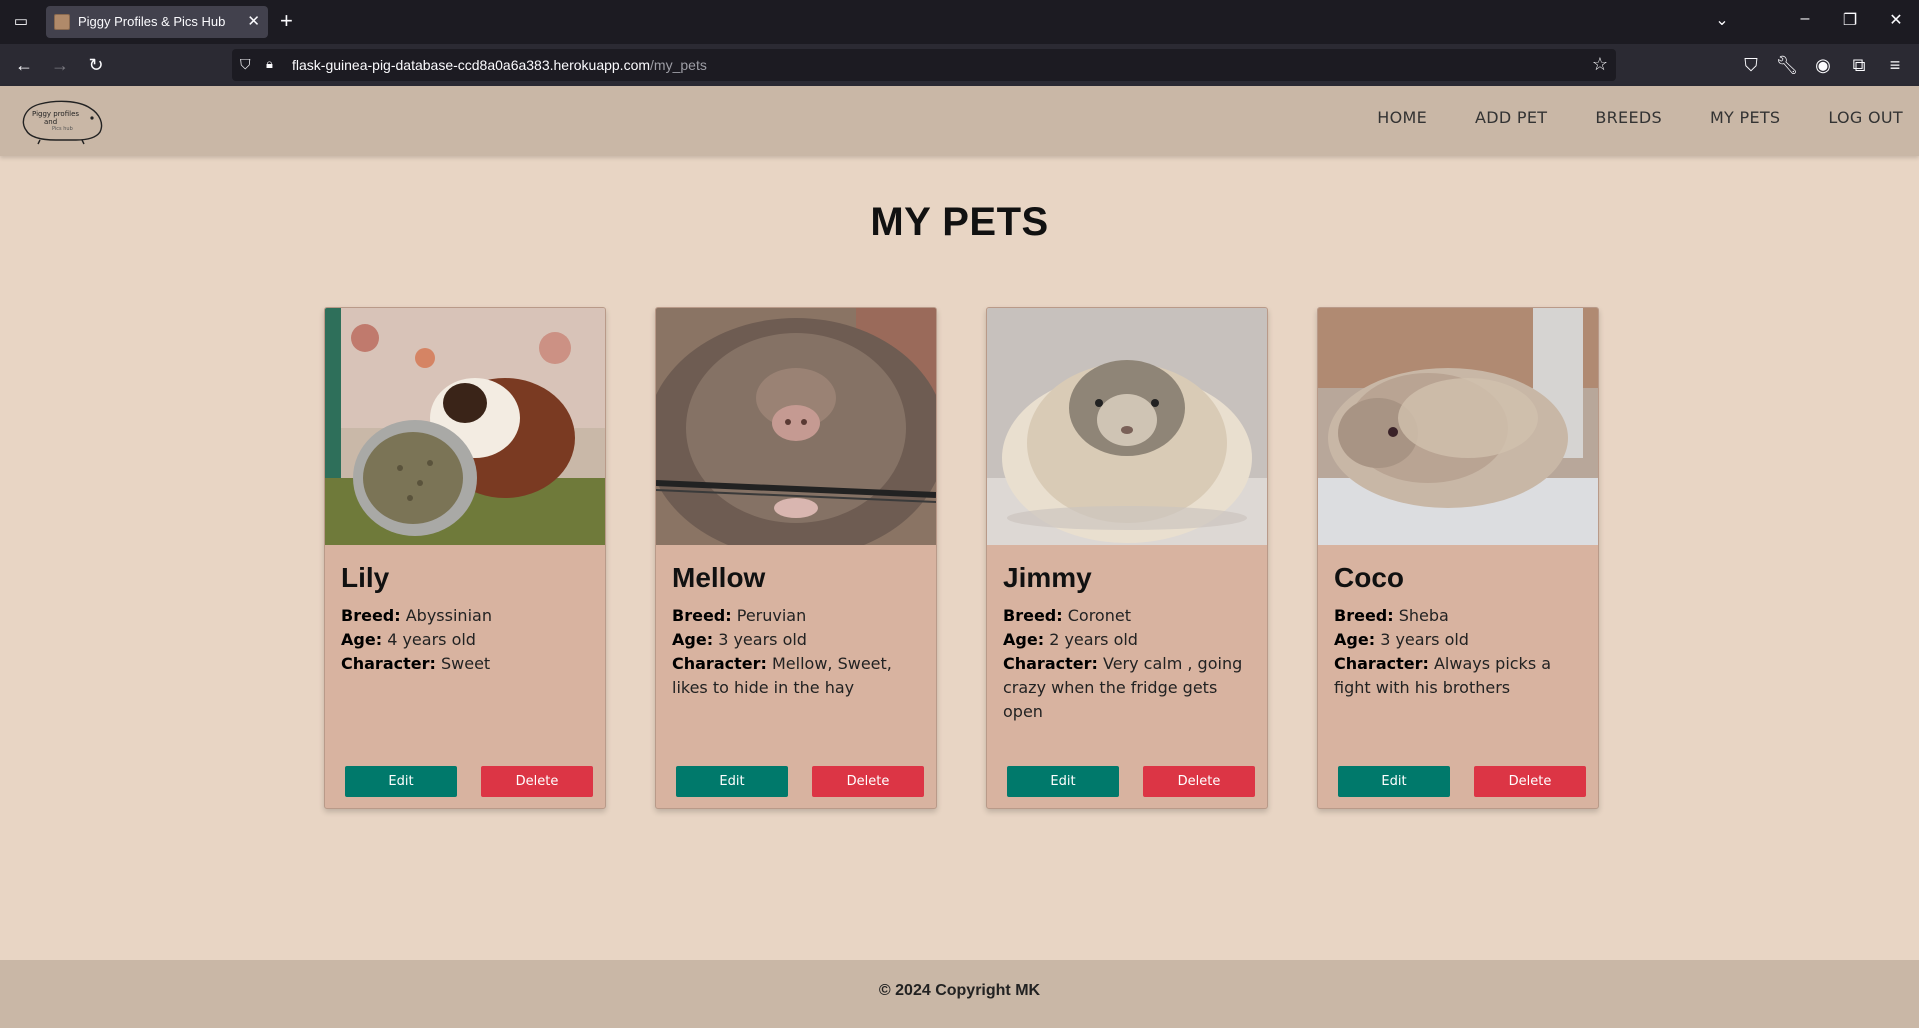  Describe the element at coordinates (959, 222) in the screenshot. I see `page-title: MY PETS` at that location.